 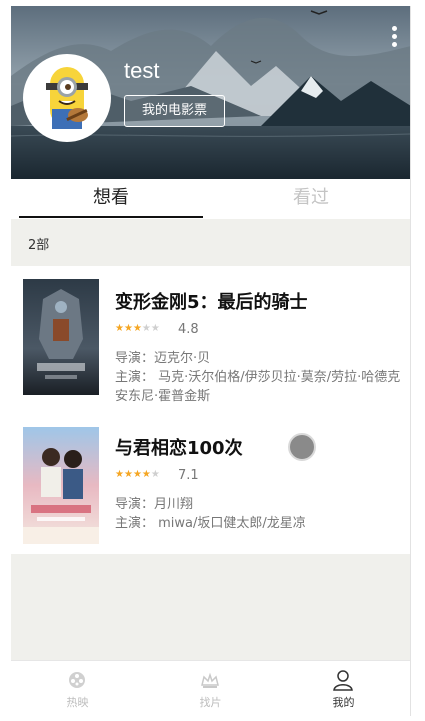 I want to click on movie-cast: 主演： 马克·沃尔伯格/伊莎贝拉·莫奈/劳拉·哈德克安东尼·霍普金斯, so click(x=258, y=387).